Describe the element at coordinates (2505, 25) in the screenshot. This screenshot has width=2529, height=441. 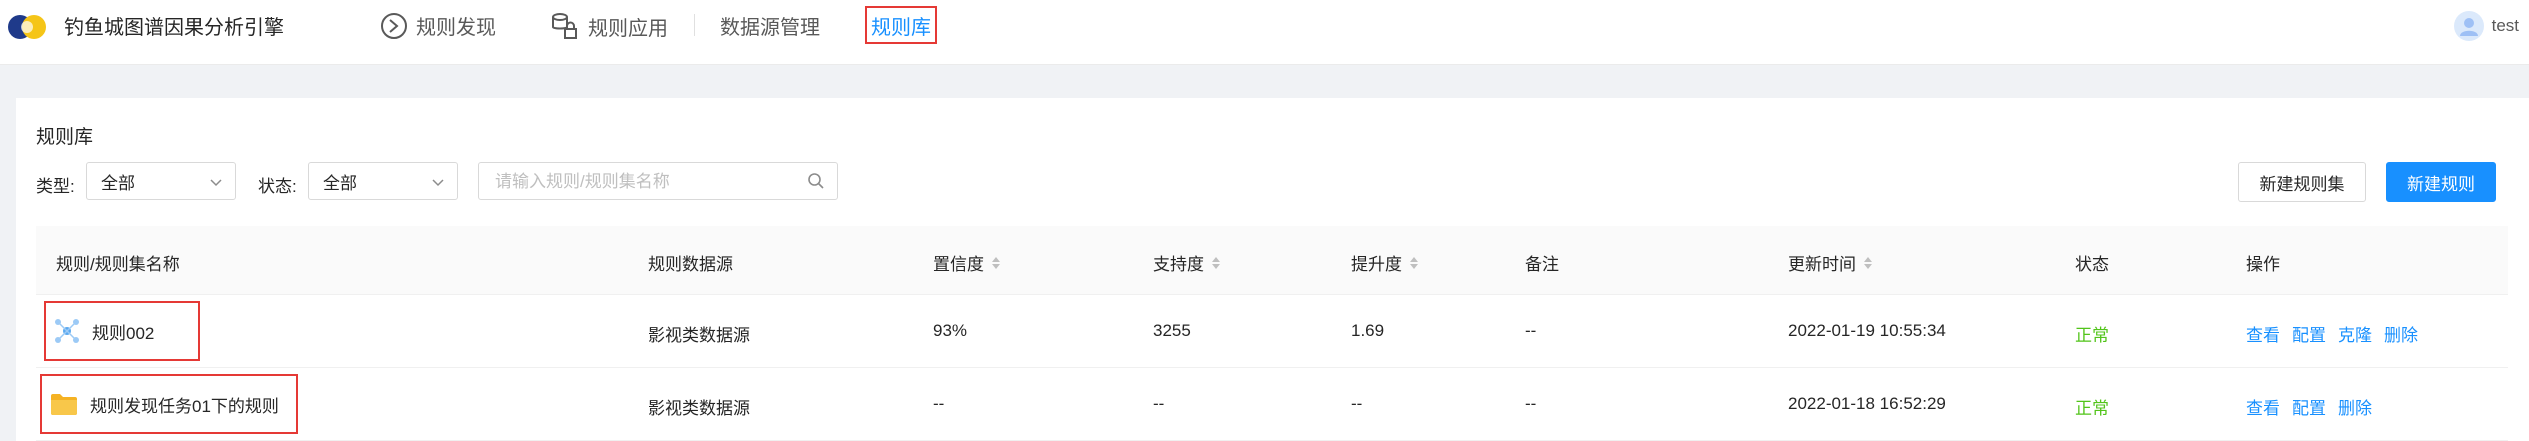
I see `username: test` at that location.